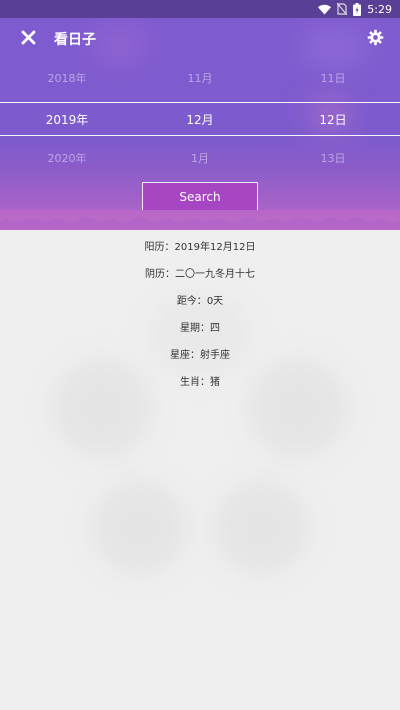 The image size is (400, 710). Describe the element at coordinates (342, 9) in the screenshot. I see `no-sim-icon` at that location.